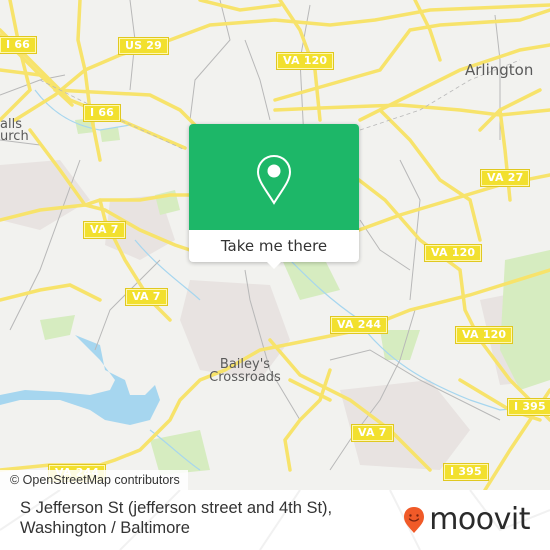 The image size is (550, 550). What do you see at coordinates (274, 179) in the screenshot?
I see `location-pin-icon` at bounding box center [274, 179].